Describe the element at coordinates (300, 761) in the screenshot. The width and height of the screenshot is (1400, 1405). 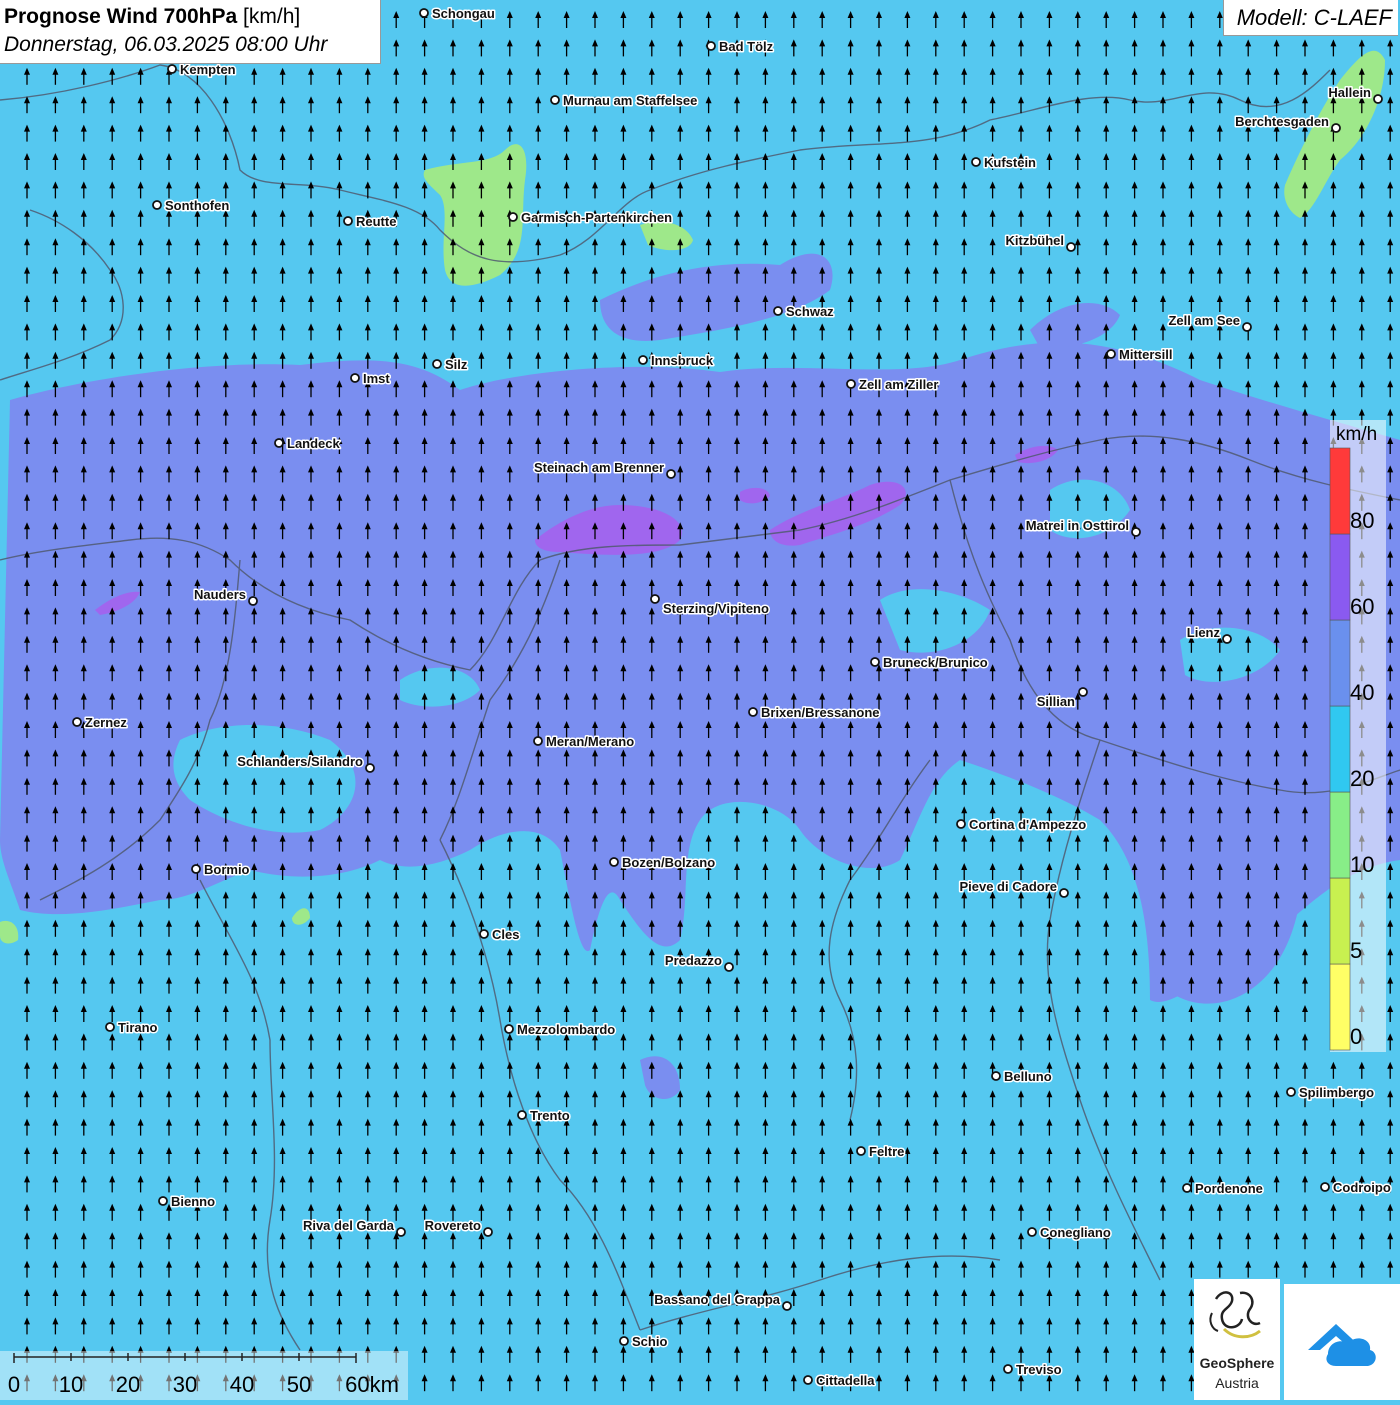
I see `city-label: Schlanders/Silandro` at that location.